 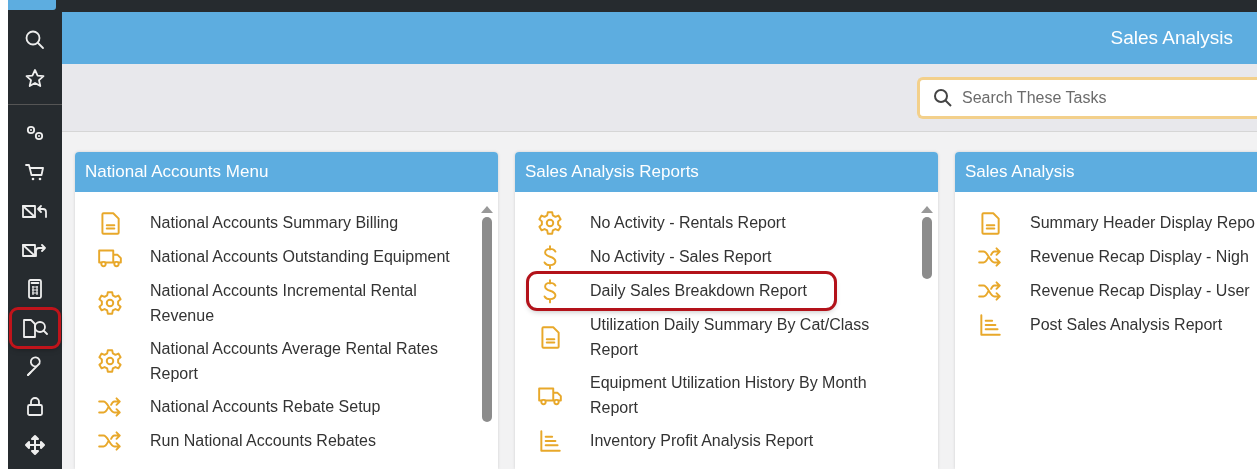 What do you see at coordinates (1106, 324) in the screenshot?
I see `menu-item: Post Sales Analysis Report` at bounding box center [1106, 324].